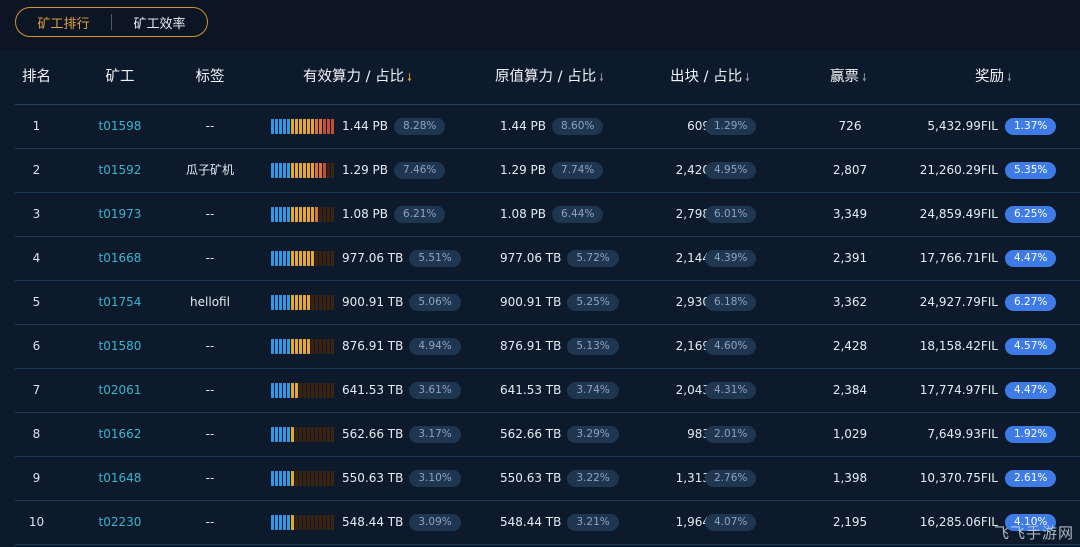 The height and width of the screenshot is (547, 1080). Describe the element at coordinates (120, 346) in the screenshot. I see `miner-link: t01580` at that location.